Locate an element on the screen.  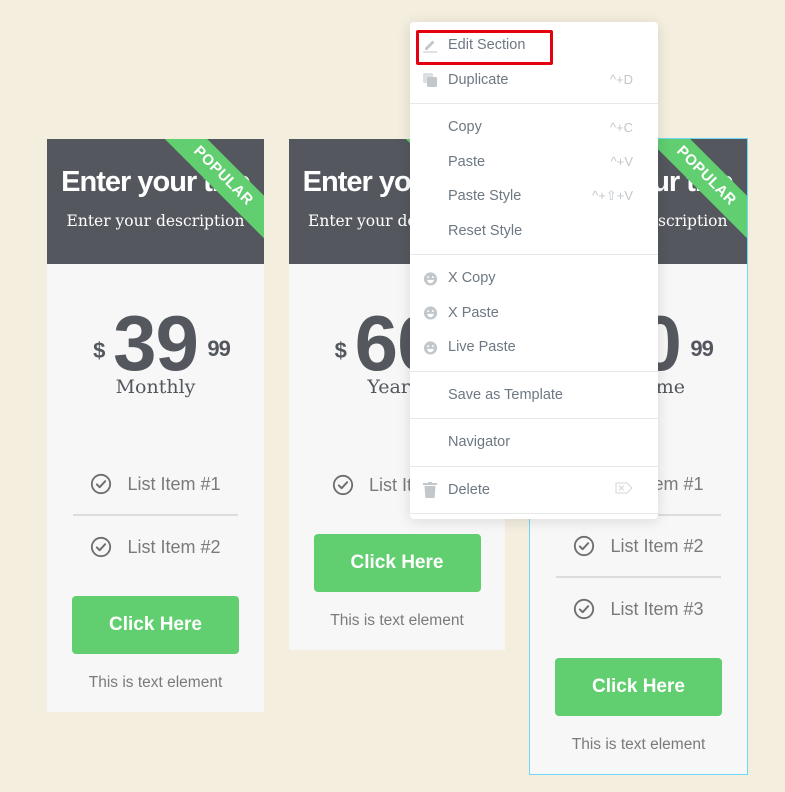
shortcut-label: ^+⇧+V is located at coordinates (612, 196).